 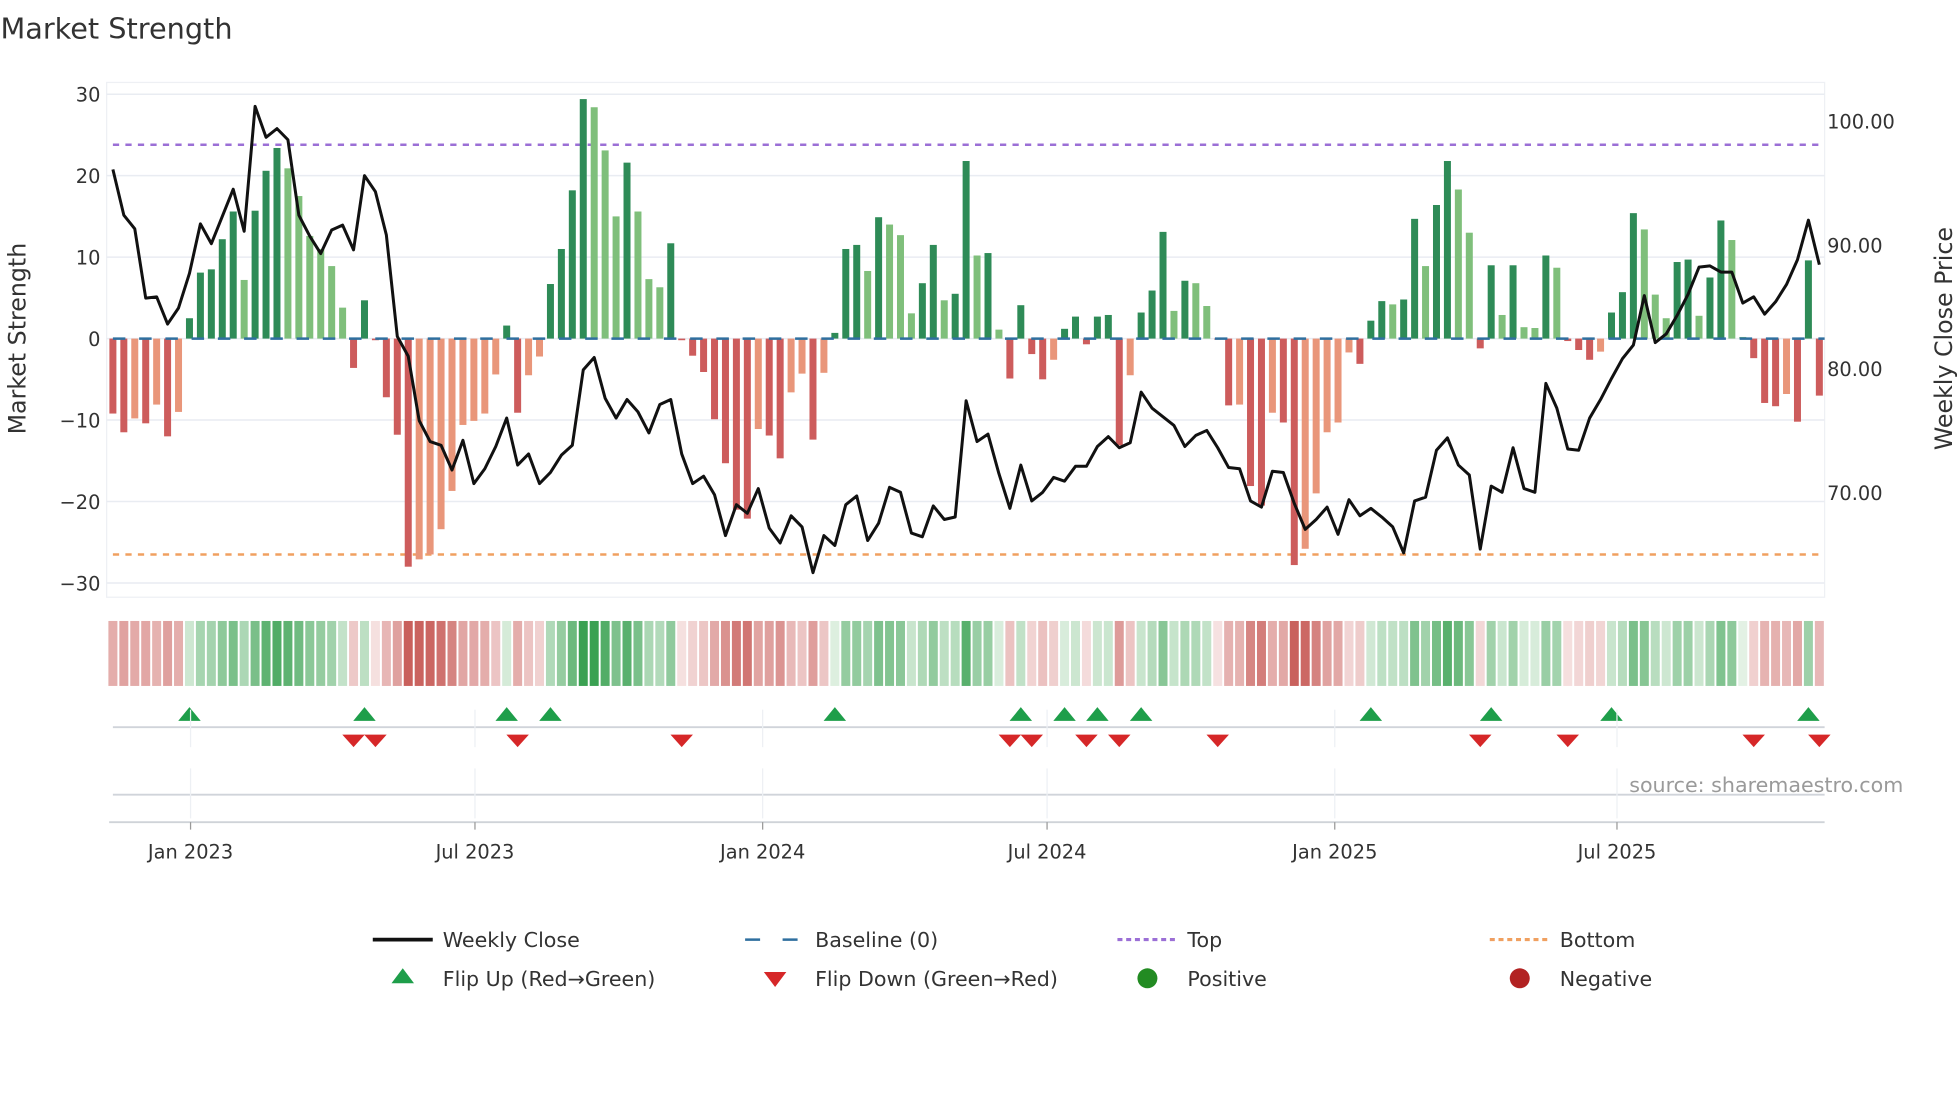 What do you see at coordinates (88, 95) in the screenshot?
I see `y-tick-label: 30` at bounding box center [88, 95].